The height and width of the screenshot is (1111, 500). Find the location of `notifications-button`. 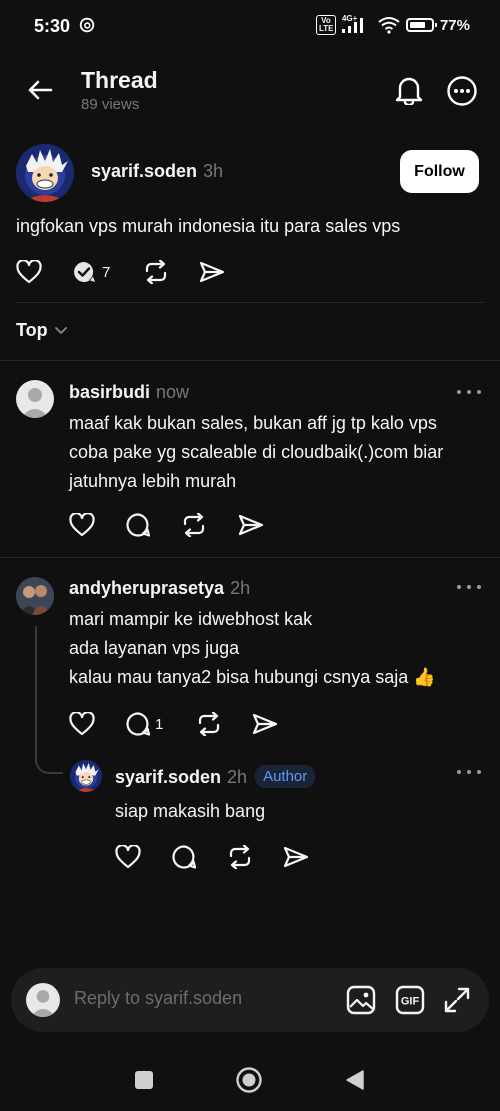

notifications-button is located at coordinates (409, 90).